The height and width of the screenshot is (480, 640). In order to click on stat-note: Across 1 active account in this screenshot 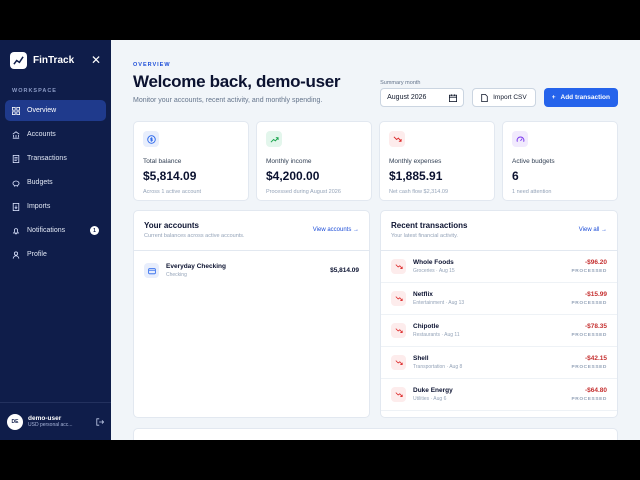, I will do `click(172, 192)`.